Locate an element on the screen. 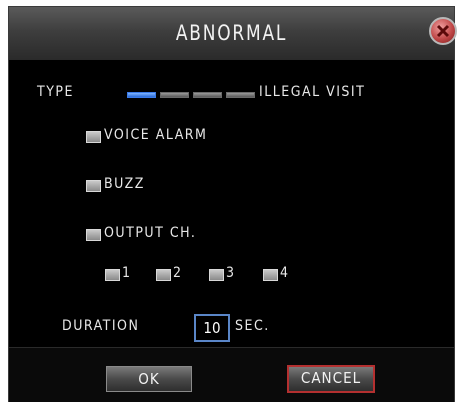  voice-alarm-checkbox is located at coordinates (93, 137).